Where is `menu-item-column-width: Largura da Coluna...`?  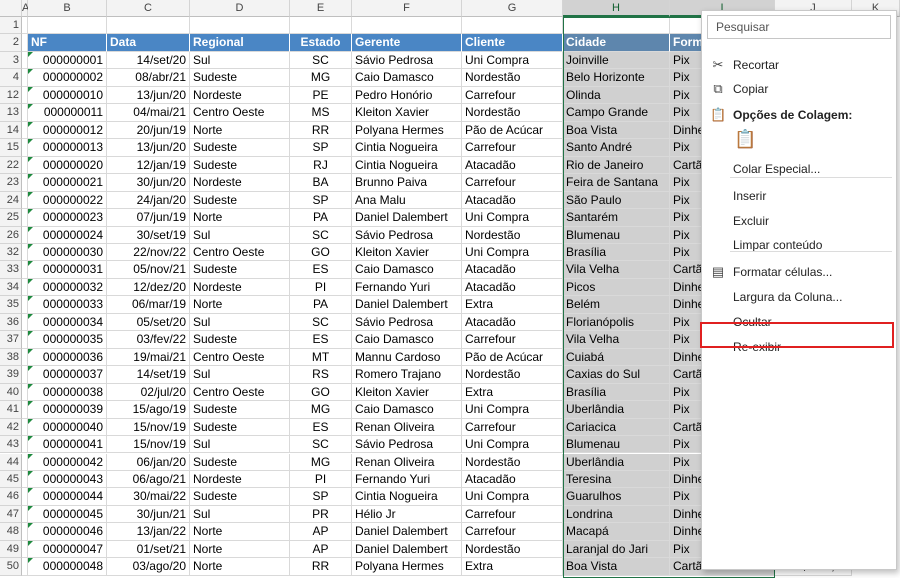 menu-item-column-width: Largura da Coluna... is located at coordinates (799, 297).